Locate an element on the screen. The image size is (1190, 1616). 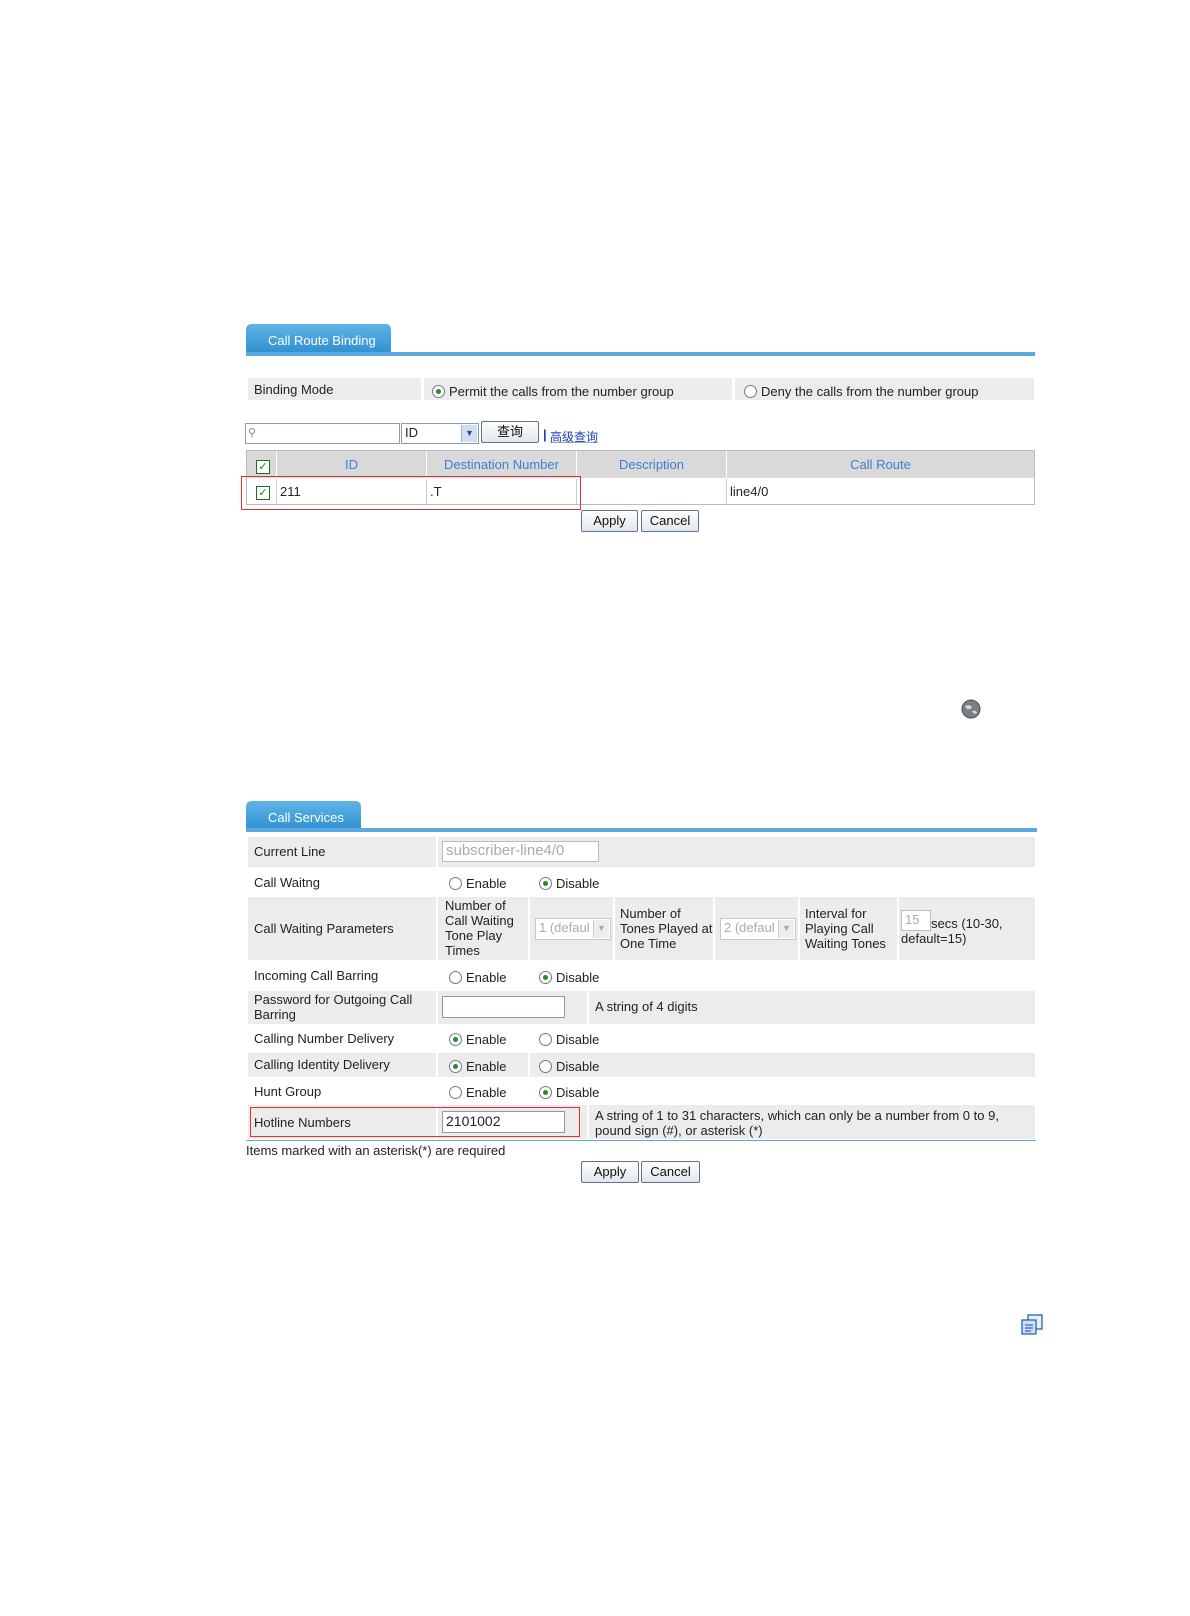
cell-description is located at coordinates (652, 491).